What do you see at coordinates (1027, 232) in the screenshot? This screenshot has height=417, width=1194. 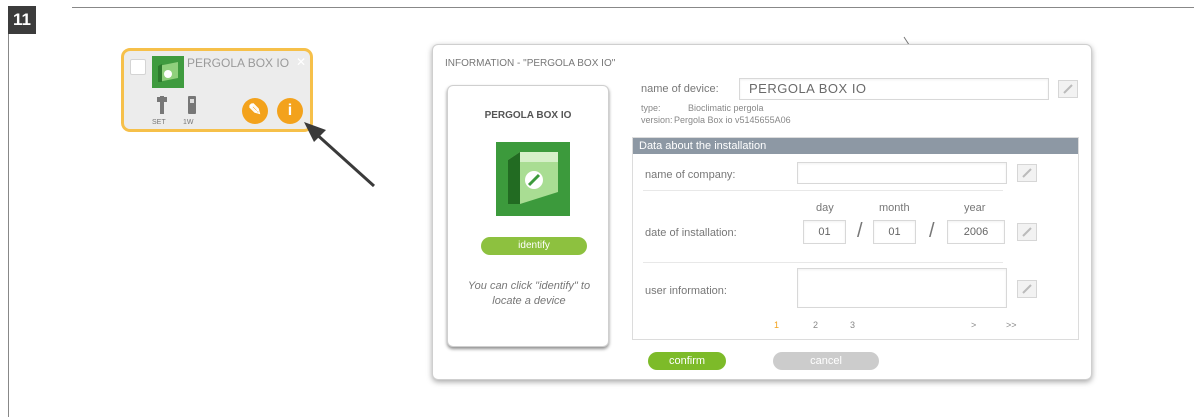 I see `edit-date-icon` at bounding box center [1027, 232].